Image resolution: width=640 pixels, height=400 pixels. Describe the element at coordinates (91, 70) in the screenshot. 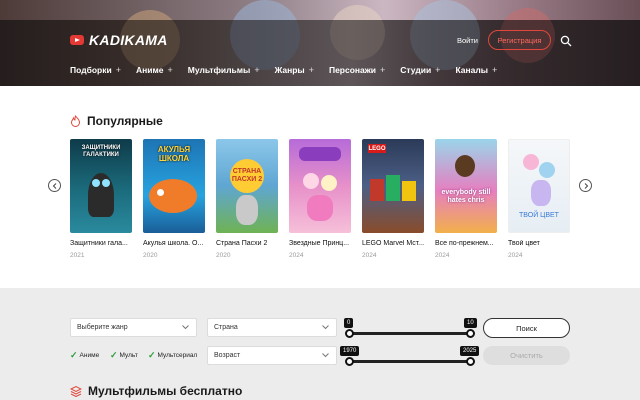

I see `nav-item-label: Подборки` at that location.